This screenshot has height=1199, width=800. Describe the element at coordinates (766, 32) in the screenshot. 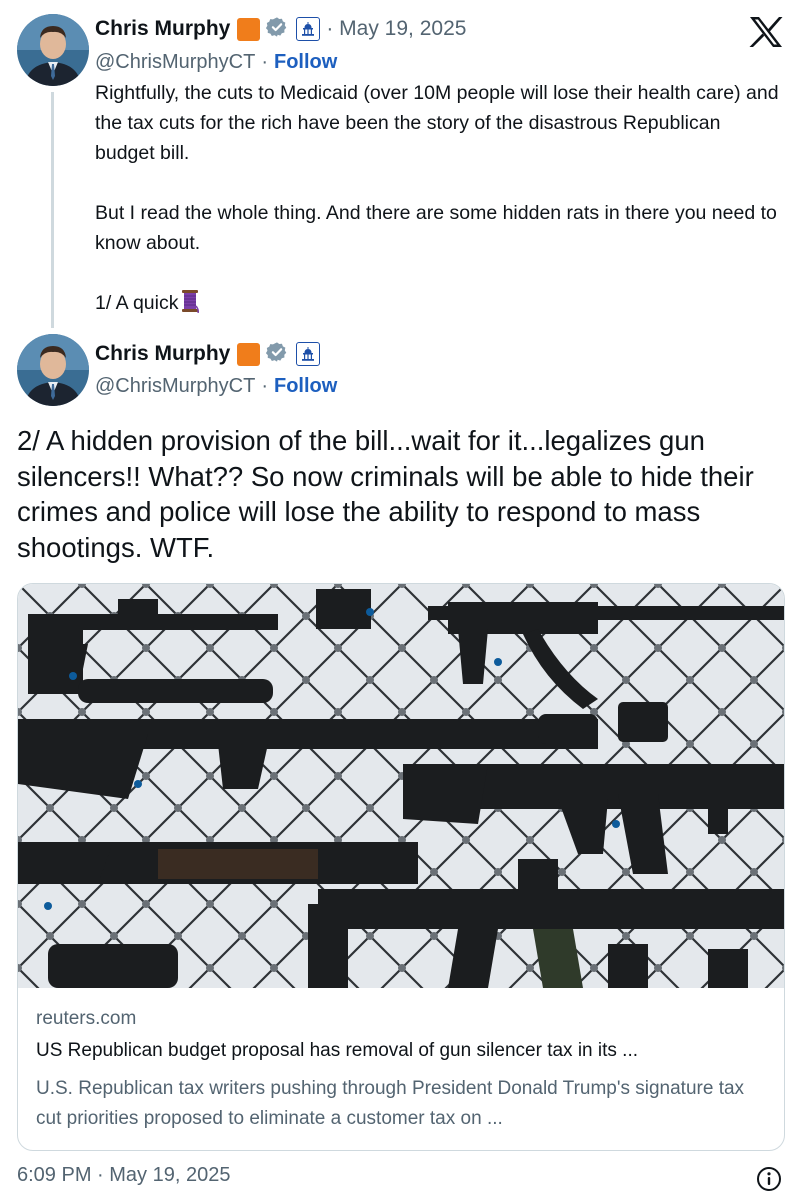

I see `x-logo-icon` at that location.